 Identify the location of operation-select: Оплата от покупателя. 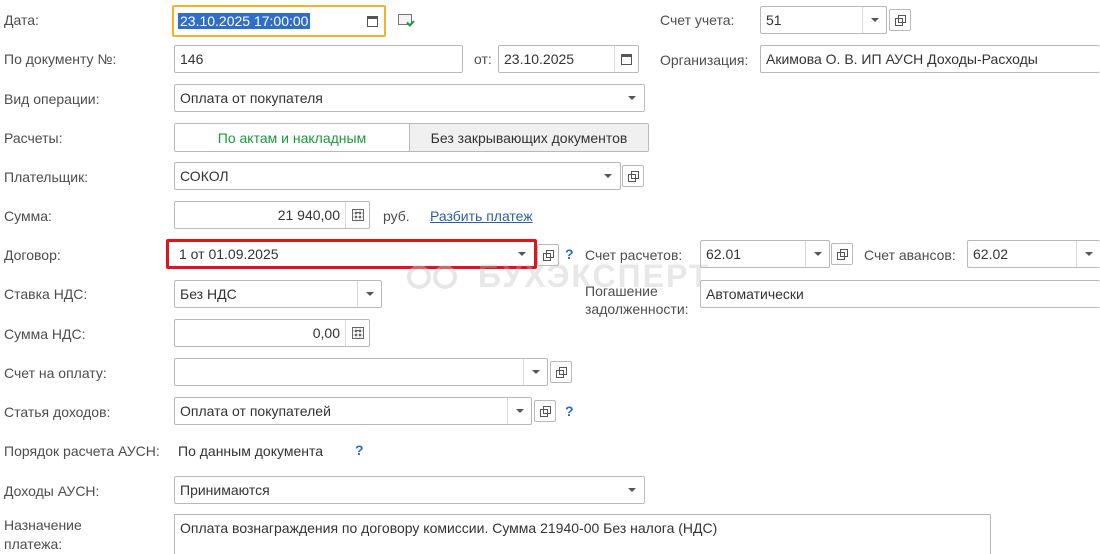
(409, 98).